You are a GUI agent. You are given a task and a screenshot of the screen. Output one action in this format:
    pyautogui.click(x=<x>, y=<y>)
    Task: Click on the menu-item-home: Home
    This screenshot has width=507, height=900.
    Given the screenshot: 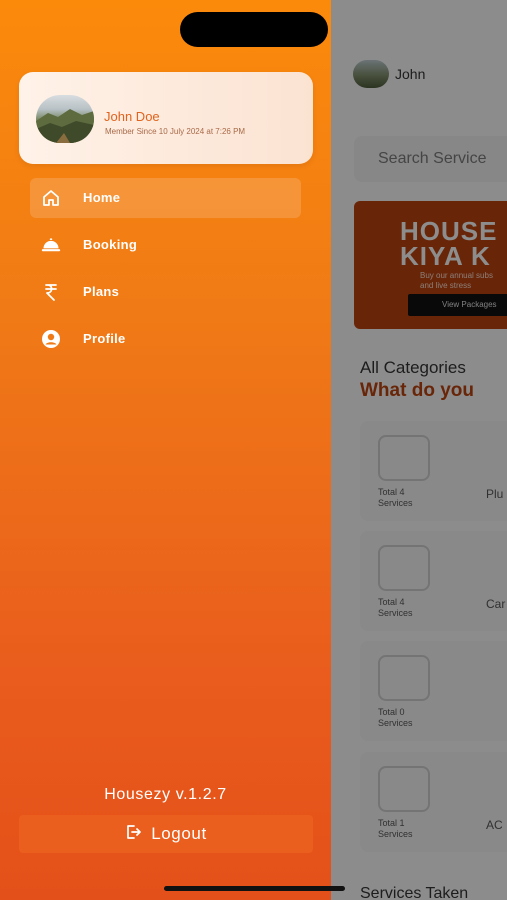 What is the action you would take?
    pyautogui.click(x=165, y=198)
    